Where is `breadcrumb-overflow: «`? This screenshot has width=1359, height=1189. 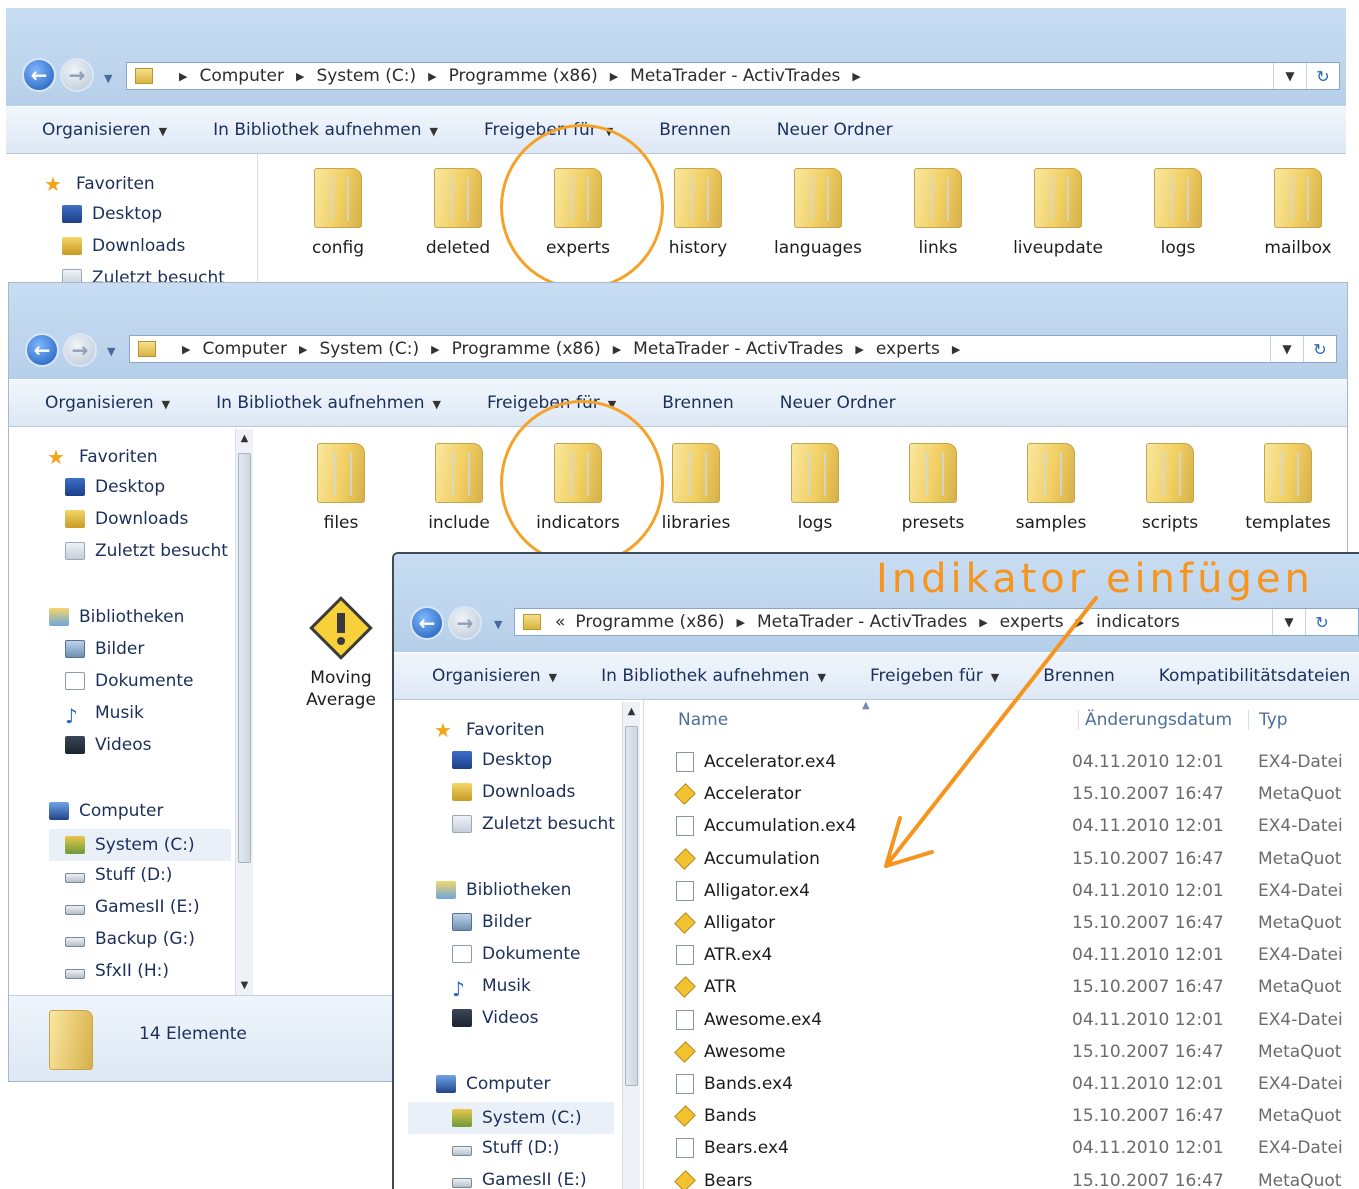
breadcrumb-overflow: « is located at coordinates (560, 622).